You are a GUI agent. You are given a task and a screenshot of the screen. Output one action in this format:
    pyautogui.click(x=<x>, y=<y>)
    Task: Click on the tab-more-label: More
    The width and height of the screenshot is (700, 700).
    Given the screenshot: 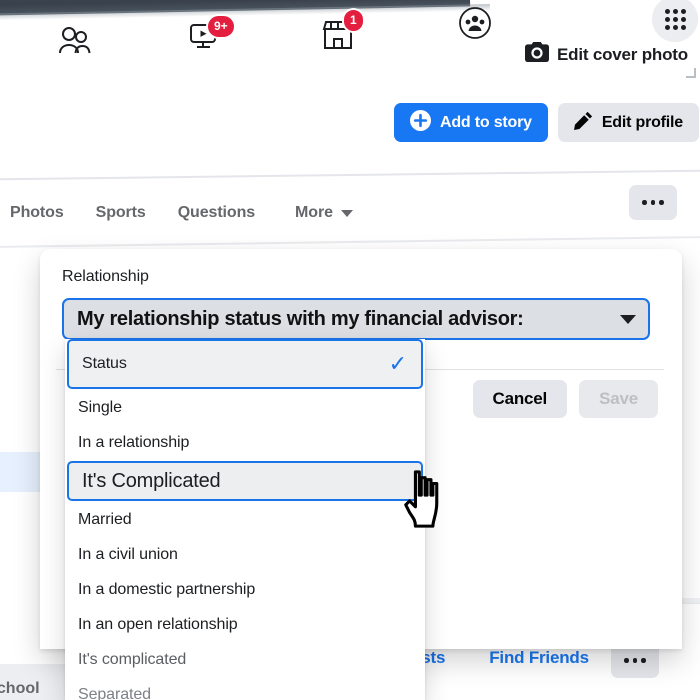 What is the action you would take?
    pyautogui.click(x=314, y=212)
    